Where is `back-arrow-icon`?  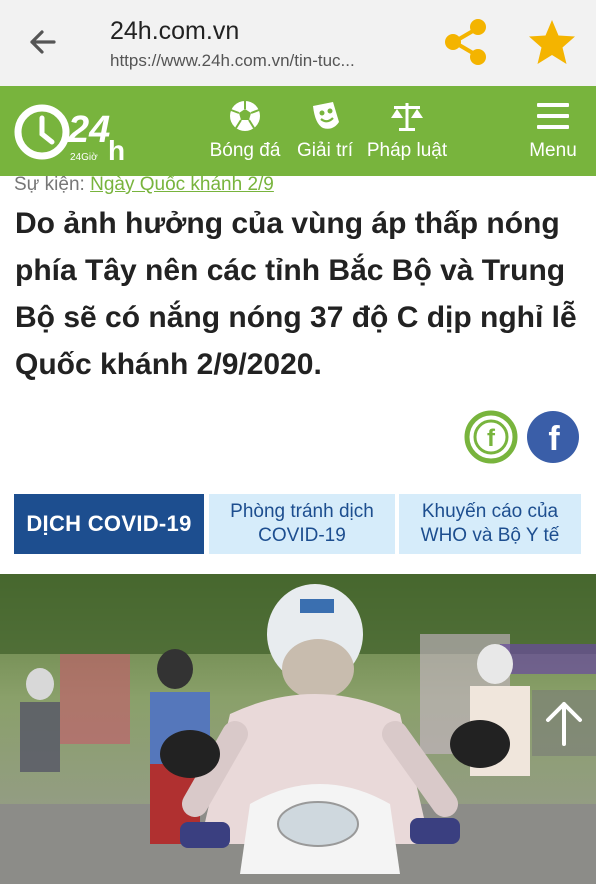 back-arrow-icon is located at coordinates (42, 42).